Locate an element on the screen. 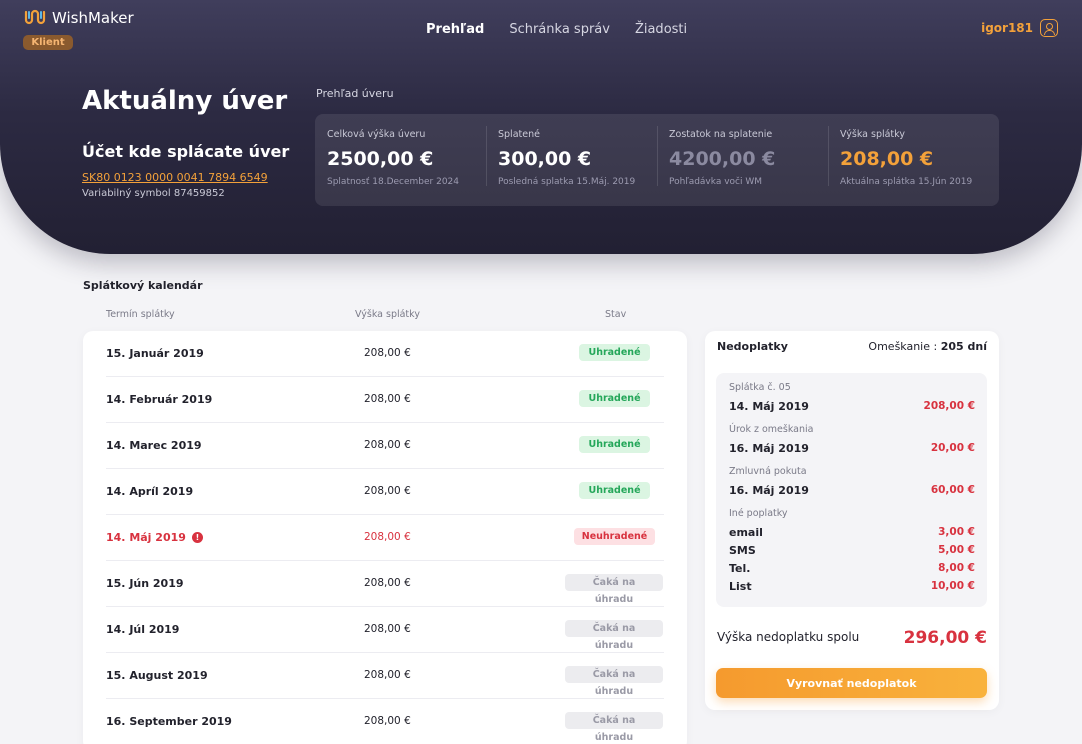 The image size is (1082, 744). fee-line: SMS 5,00 € is located at coordinates (852, 550).